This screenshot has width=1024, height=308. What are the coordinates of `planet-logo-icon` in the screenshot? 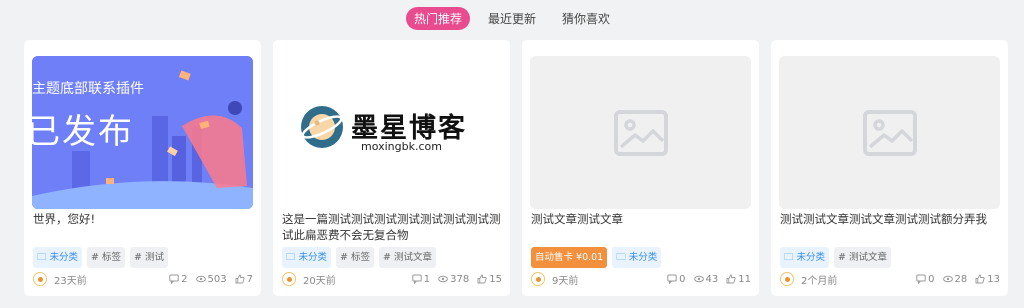 It's located at (322, 127).